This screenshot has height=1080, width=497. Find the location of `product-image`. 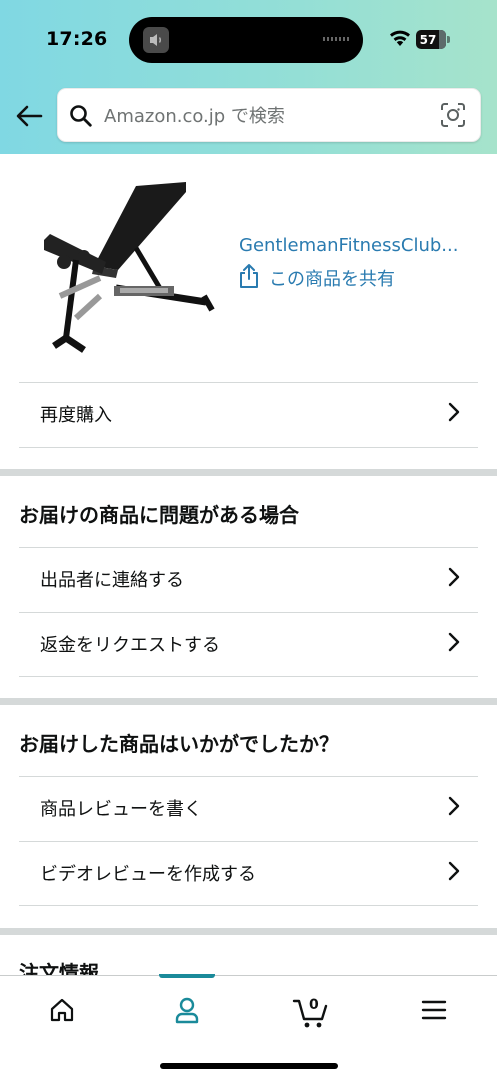

product-image is located at coordinates (126, 268).